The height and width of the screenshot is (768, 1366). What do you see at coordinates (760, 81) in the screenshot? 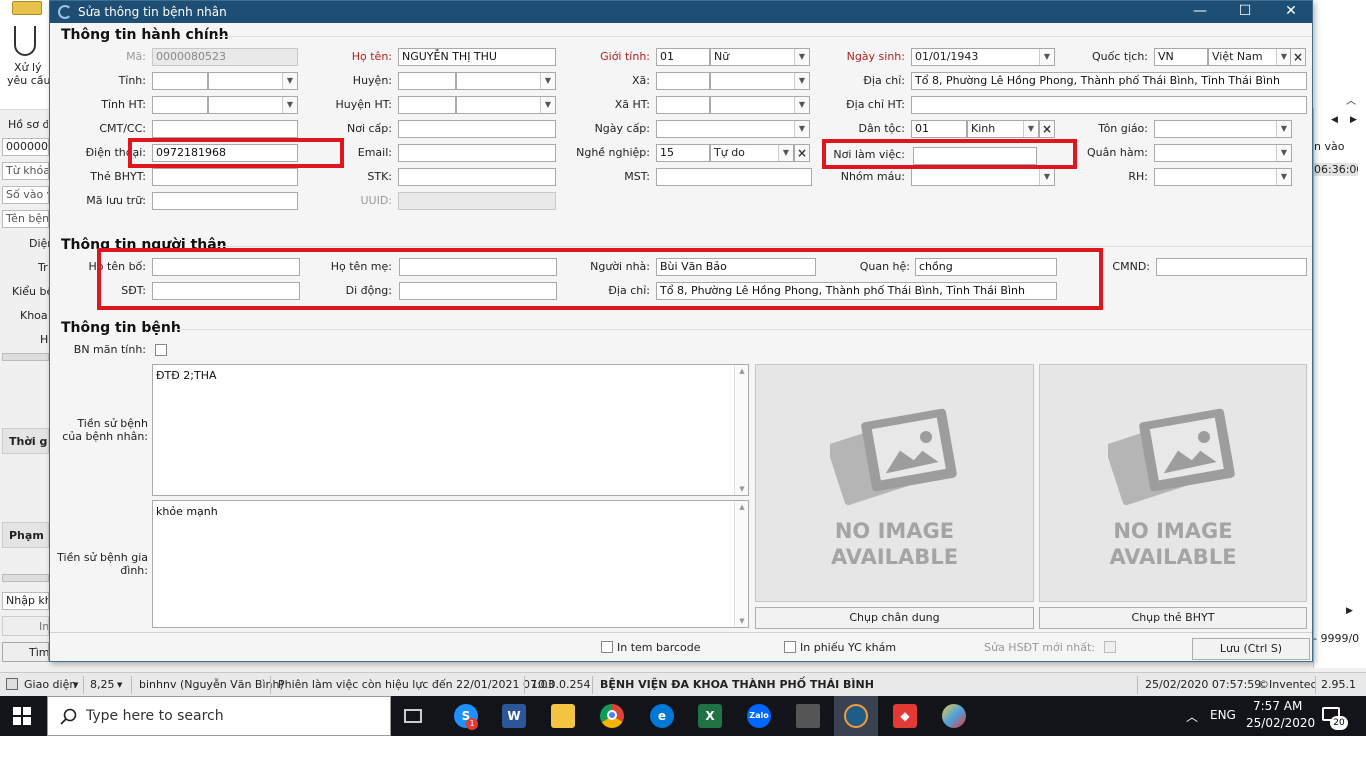
I see `xa-select: ▼` at bounding box center [760, 81].